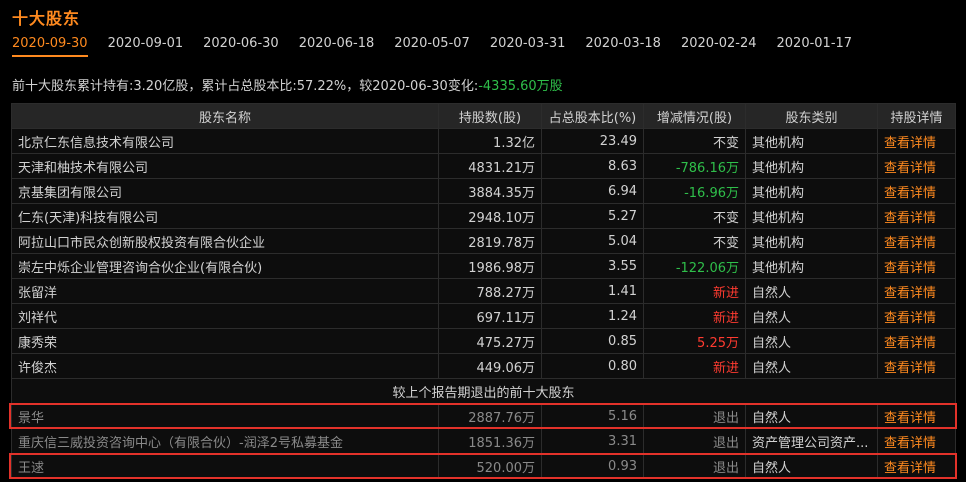 The image size is (966, 482). Describe the element at coordinates (490, 316) in the screenshot. I see `share-count: 697.11万` at that location.